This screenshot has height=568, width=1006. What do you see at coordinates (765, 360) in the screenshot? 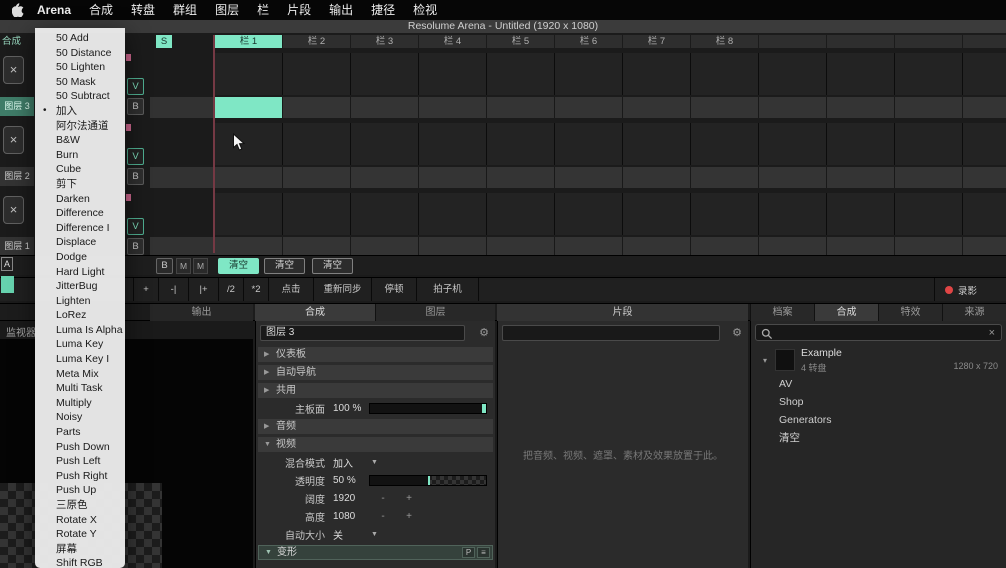
I see `chevron-down-icon: ▾` at bounding box center [765, 360].